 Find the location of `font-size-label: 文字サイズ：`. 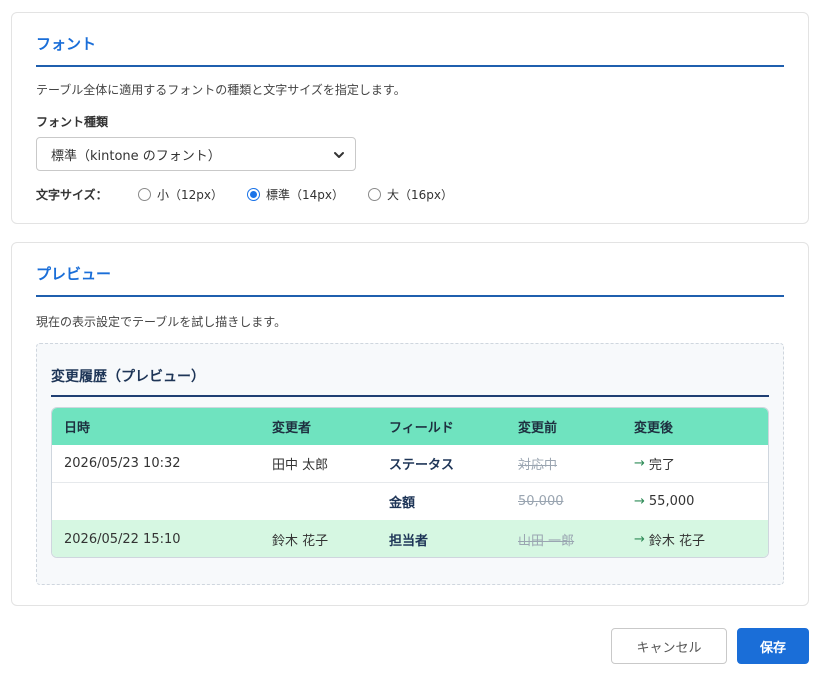

font-size-label: 文字サイズ： is located at coordinates (72, 194).